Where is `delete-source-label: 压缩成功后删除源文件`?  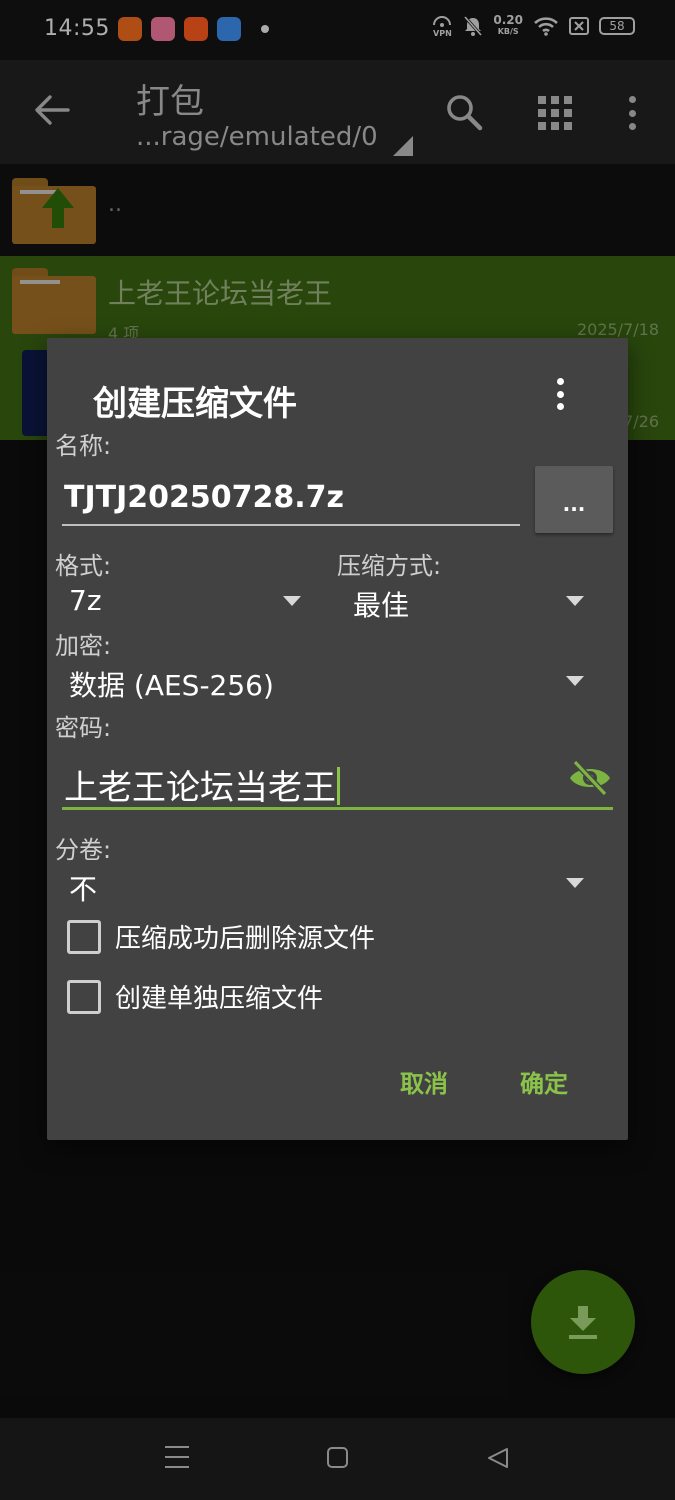 delete-source-label: 压缩成功后删除源文件 is located at coordinates (245, 939).